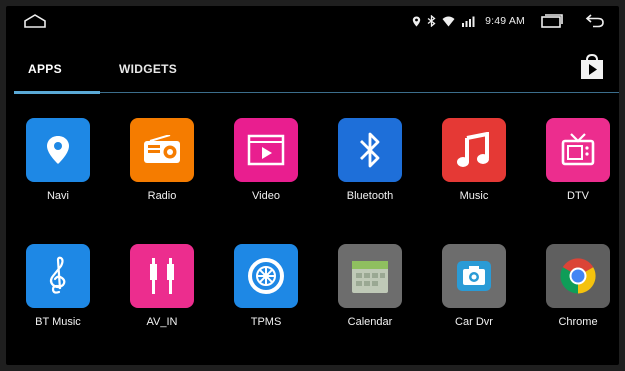  What do you see at coordinates (578, 276) in the screenshot?
I see `chrome-icon` at bounding box center [578, 276].